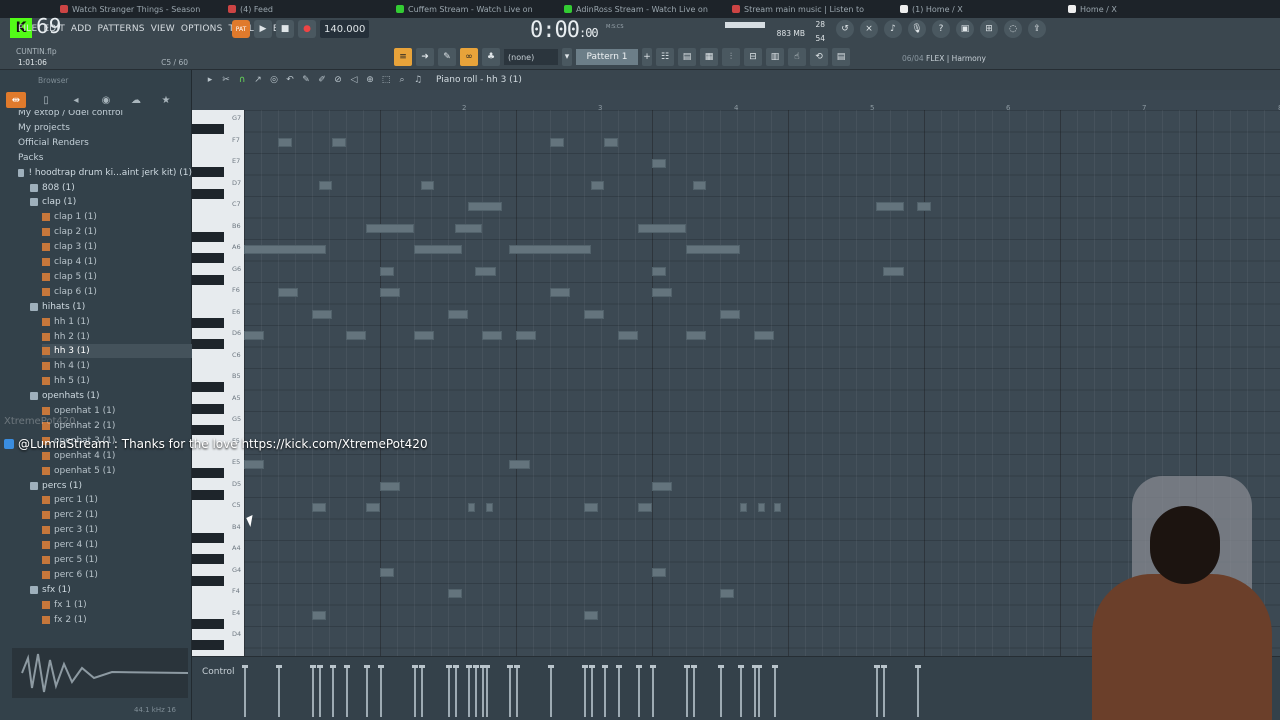  I want to click on pattern-add-icon: +, so click(647, 57).